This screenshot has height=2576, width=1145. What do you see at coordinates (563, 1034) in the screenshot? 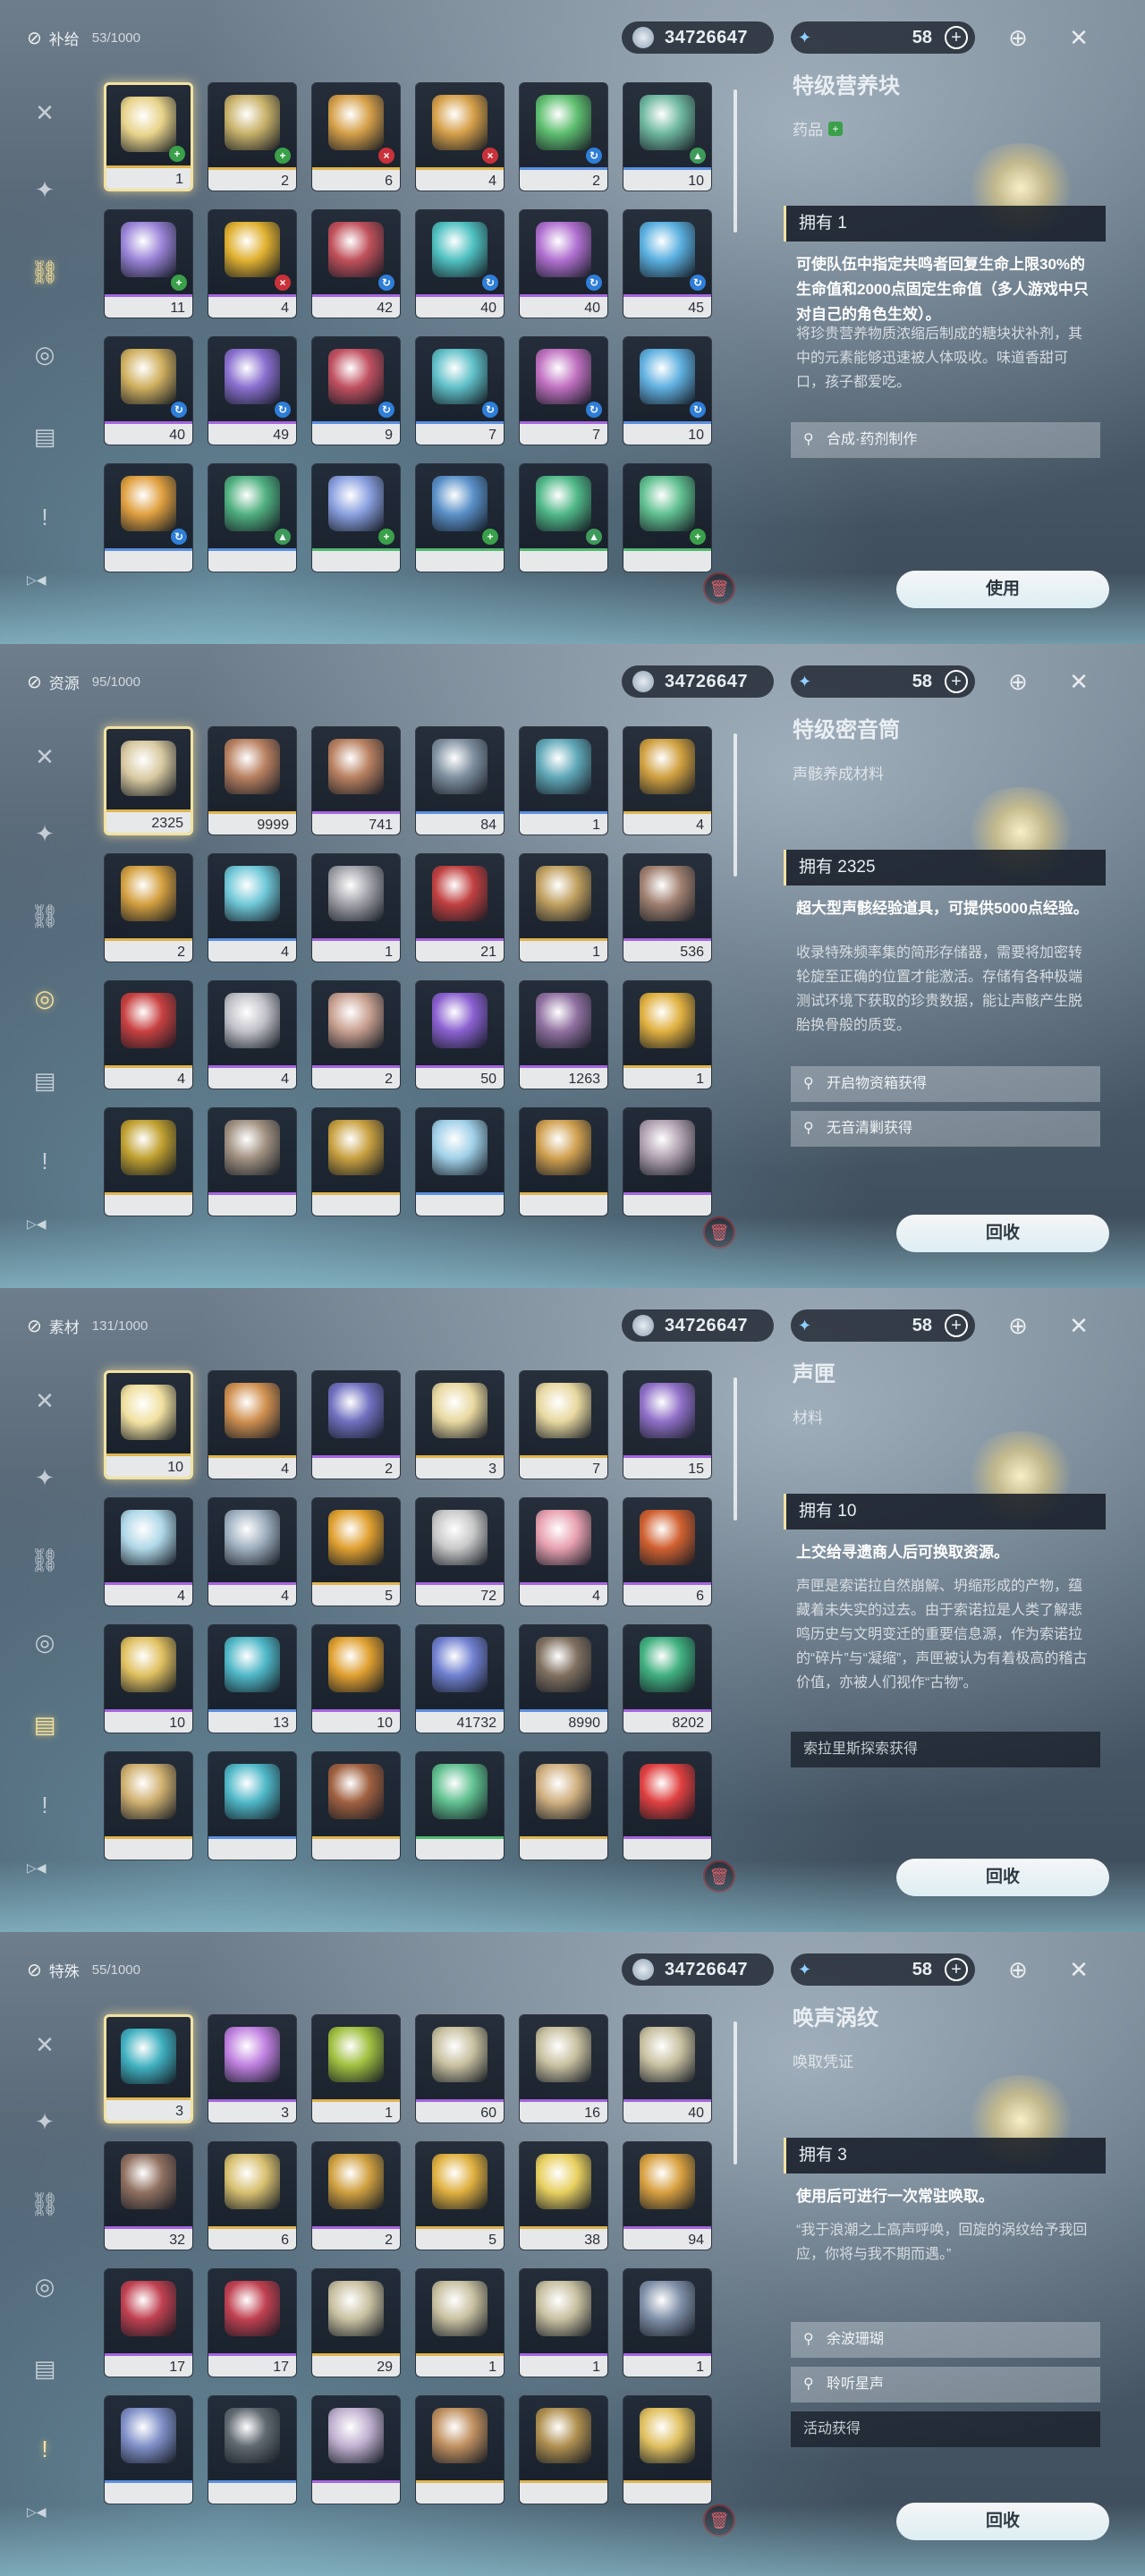
I see `item-slot: 1263` at bounding box center [563, 1034].